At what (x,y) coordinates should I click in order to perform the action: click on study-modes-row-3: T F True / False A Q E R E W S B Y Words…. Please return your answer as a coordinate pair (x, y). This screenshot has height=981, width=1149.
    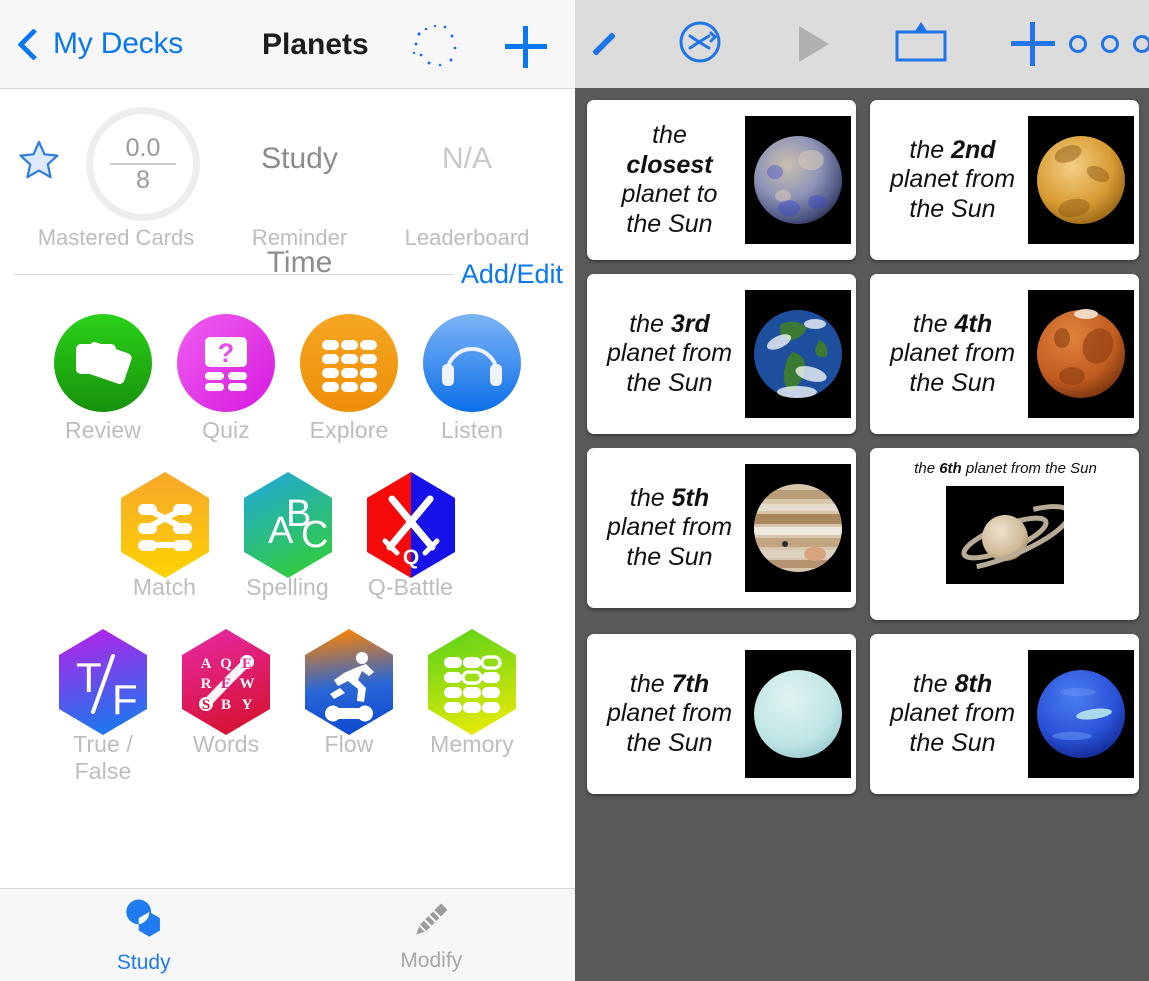
    Looking at the image, I should click on (287, 706).